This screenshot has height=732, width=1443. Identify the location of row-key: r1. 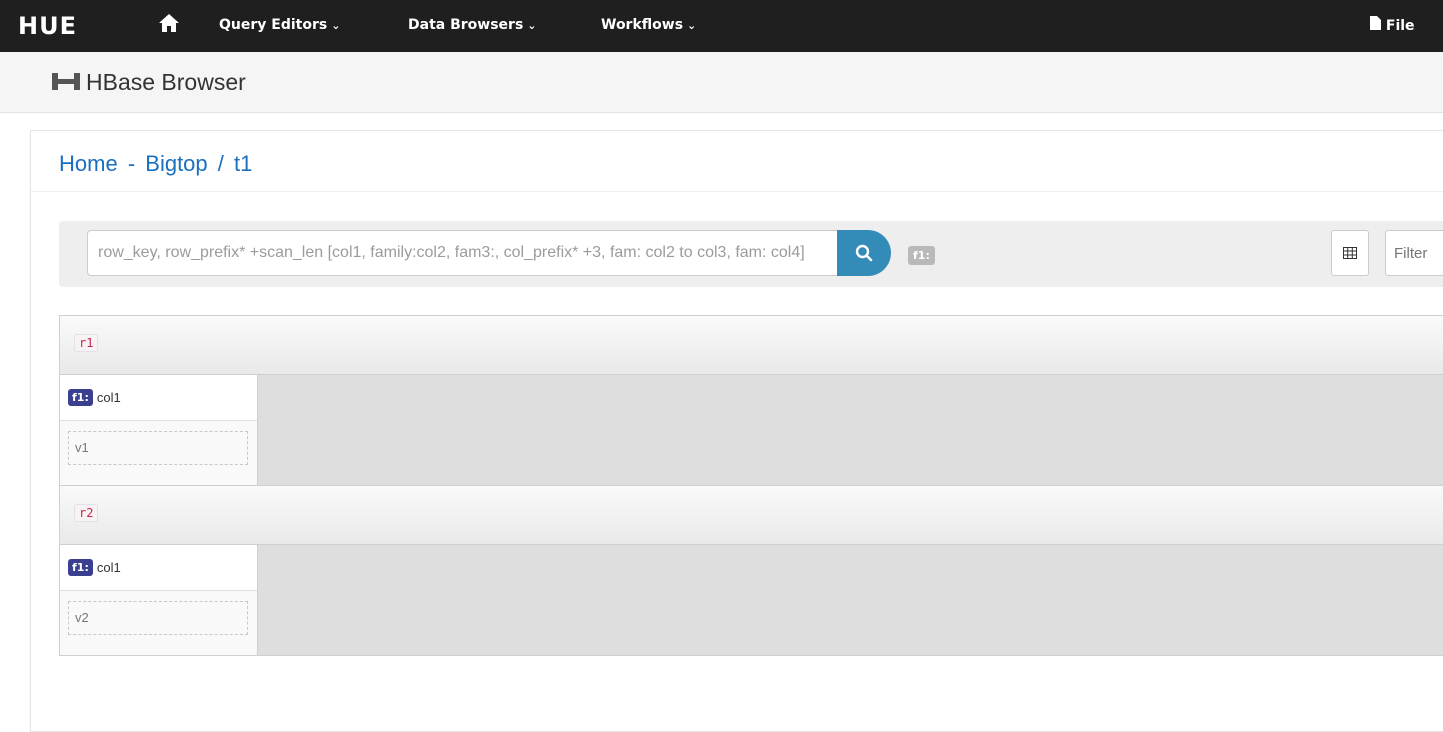
(86, 343).